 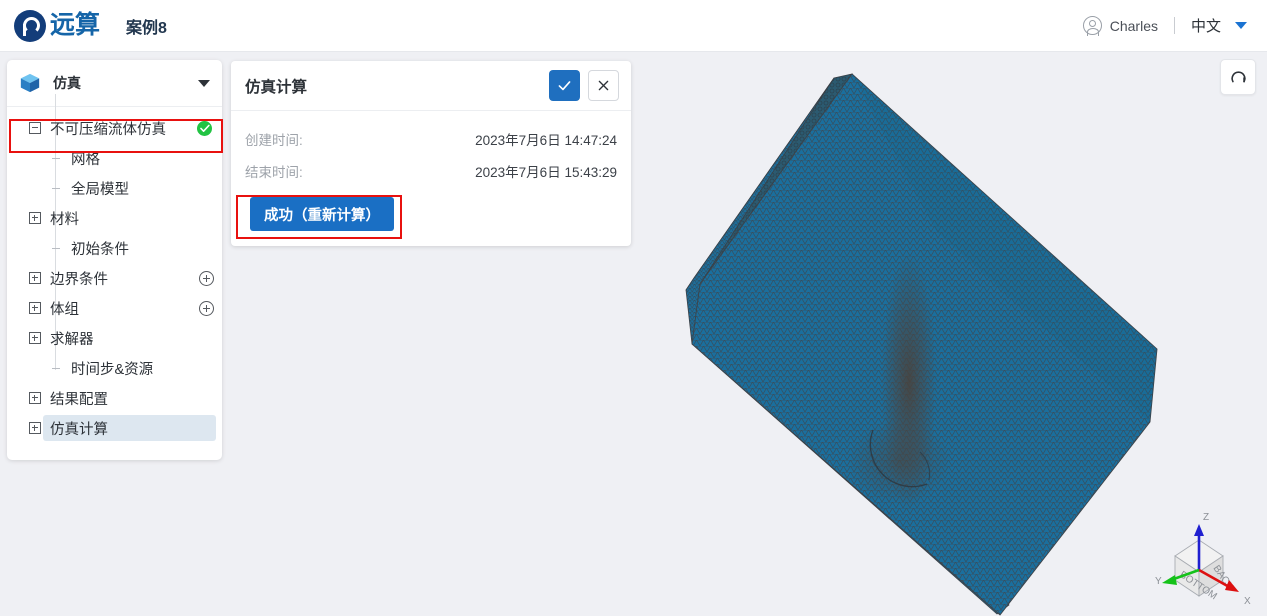 What do you see at coordinates (274, 140) in the screenshot?
I see `dialog-info-key: 创建时间:` at bounding box center [274, 140].